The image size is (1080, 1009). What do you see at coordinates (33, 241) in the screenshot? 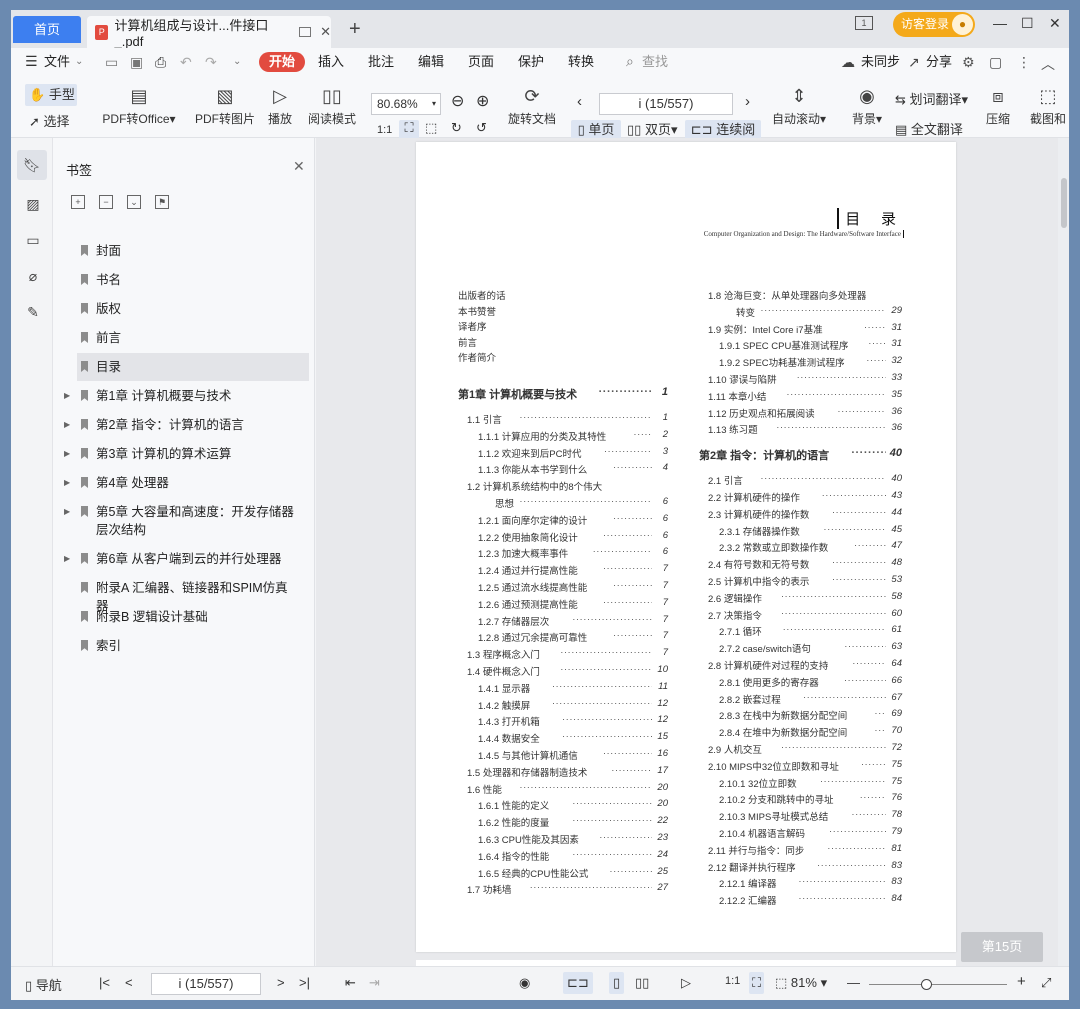
I see `comment-panel-icon: ▭` at bounding box center [33, 241].